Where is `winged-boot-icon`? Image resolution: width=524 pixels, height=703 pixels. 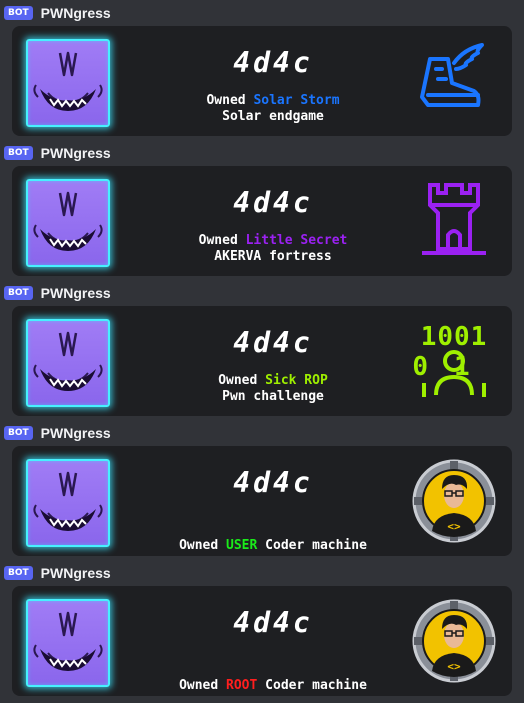
winged-boot-icon is located at coordinates (454, 81).